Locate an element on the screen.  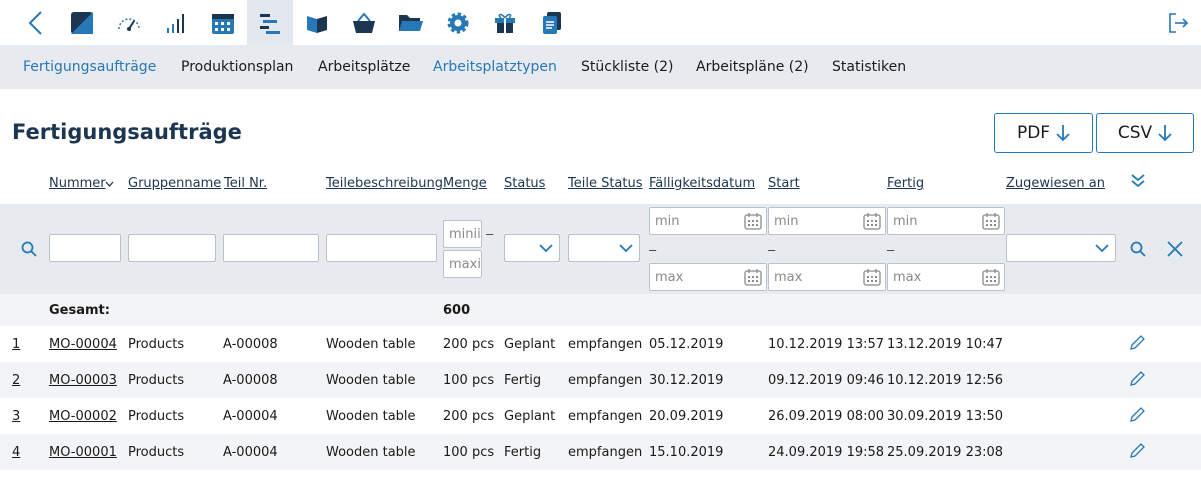
filter-gruppenname-input is located at coordinates (172, 248).